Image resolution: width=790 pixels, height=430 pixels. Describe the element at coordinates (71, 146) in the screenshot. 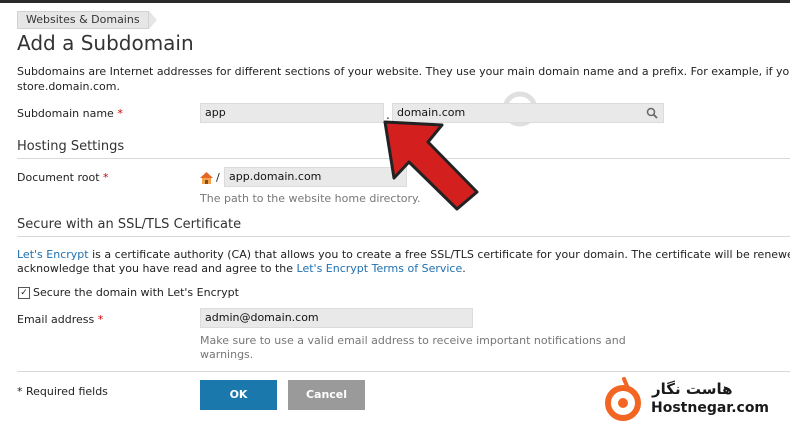

I see `hosting-settings-heading: Hosting Settings` at that location.